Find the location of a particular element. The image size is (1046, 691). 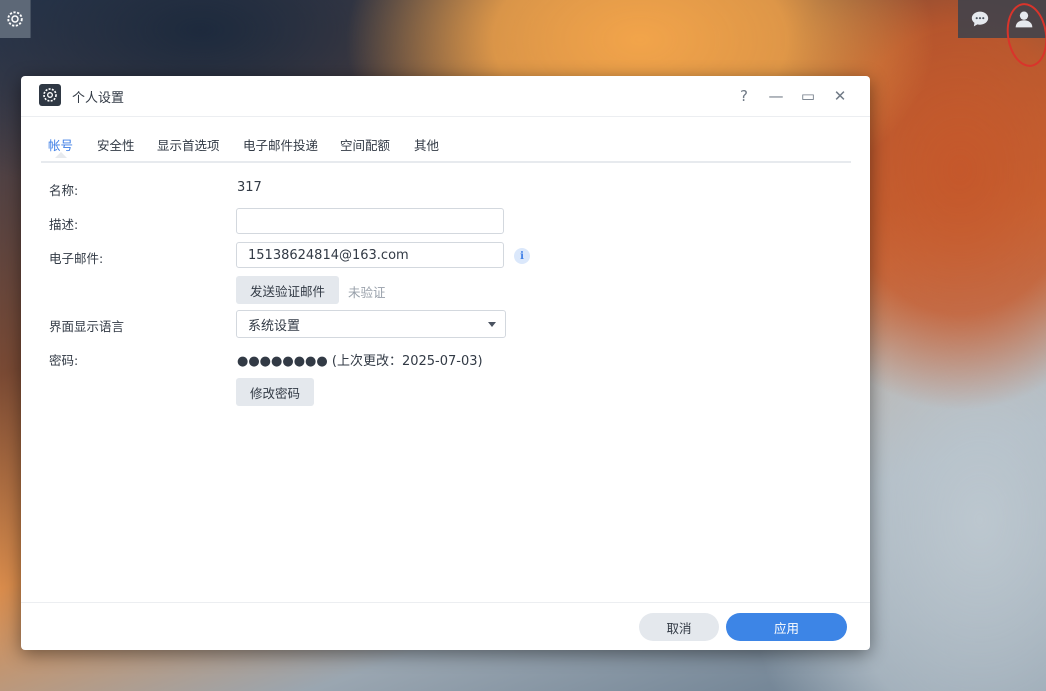

tab-security: 安全性 is located at coordinates (116, 144).